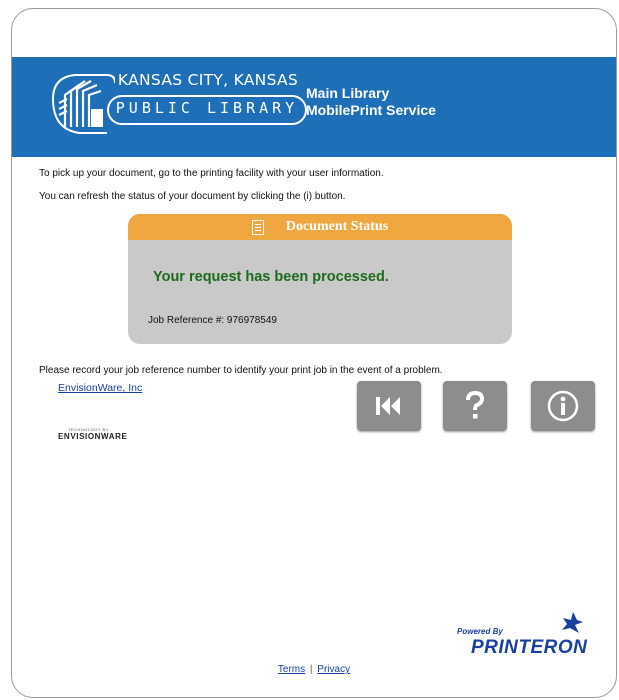  I want to click on printeron-brand: PRINTERON, so click(529, 647).